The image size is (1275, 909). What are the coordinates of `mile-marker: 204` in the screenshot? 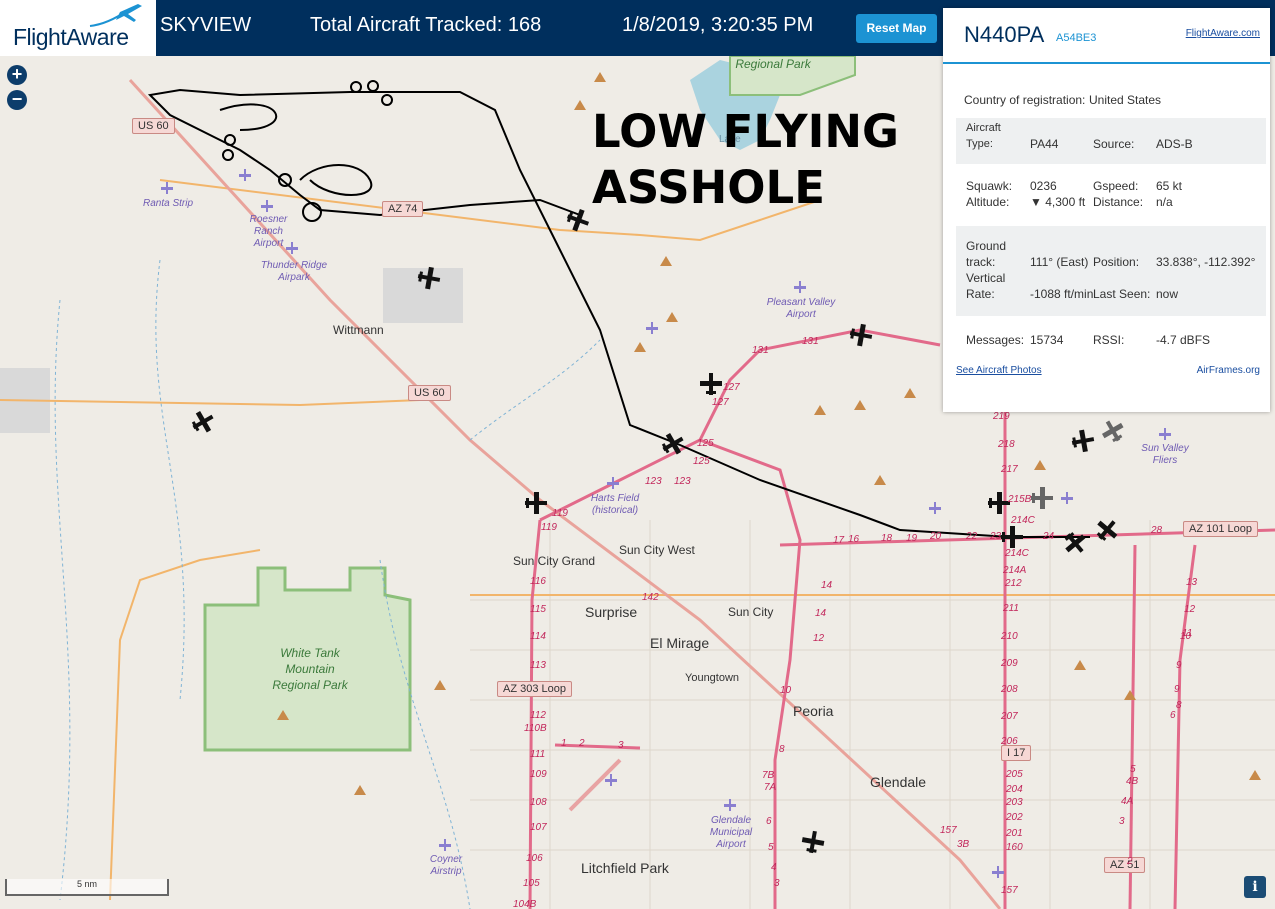 It's located at (1014, 789).